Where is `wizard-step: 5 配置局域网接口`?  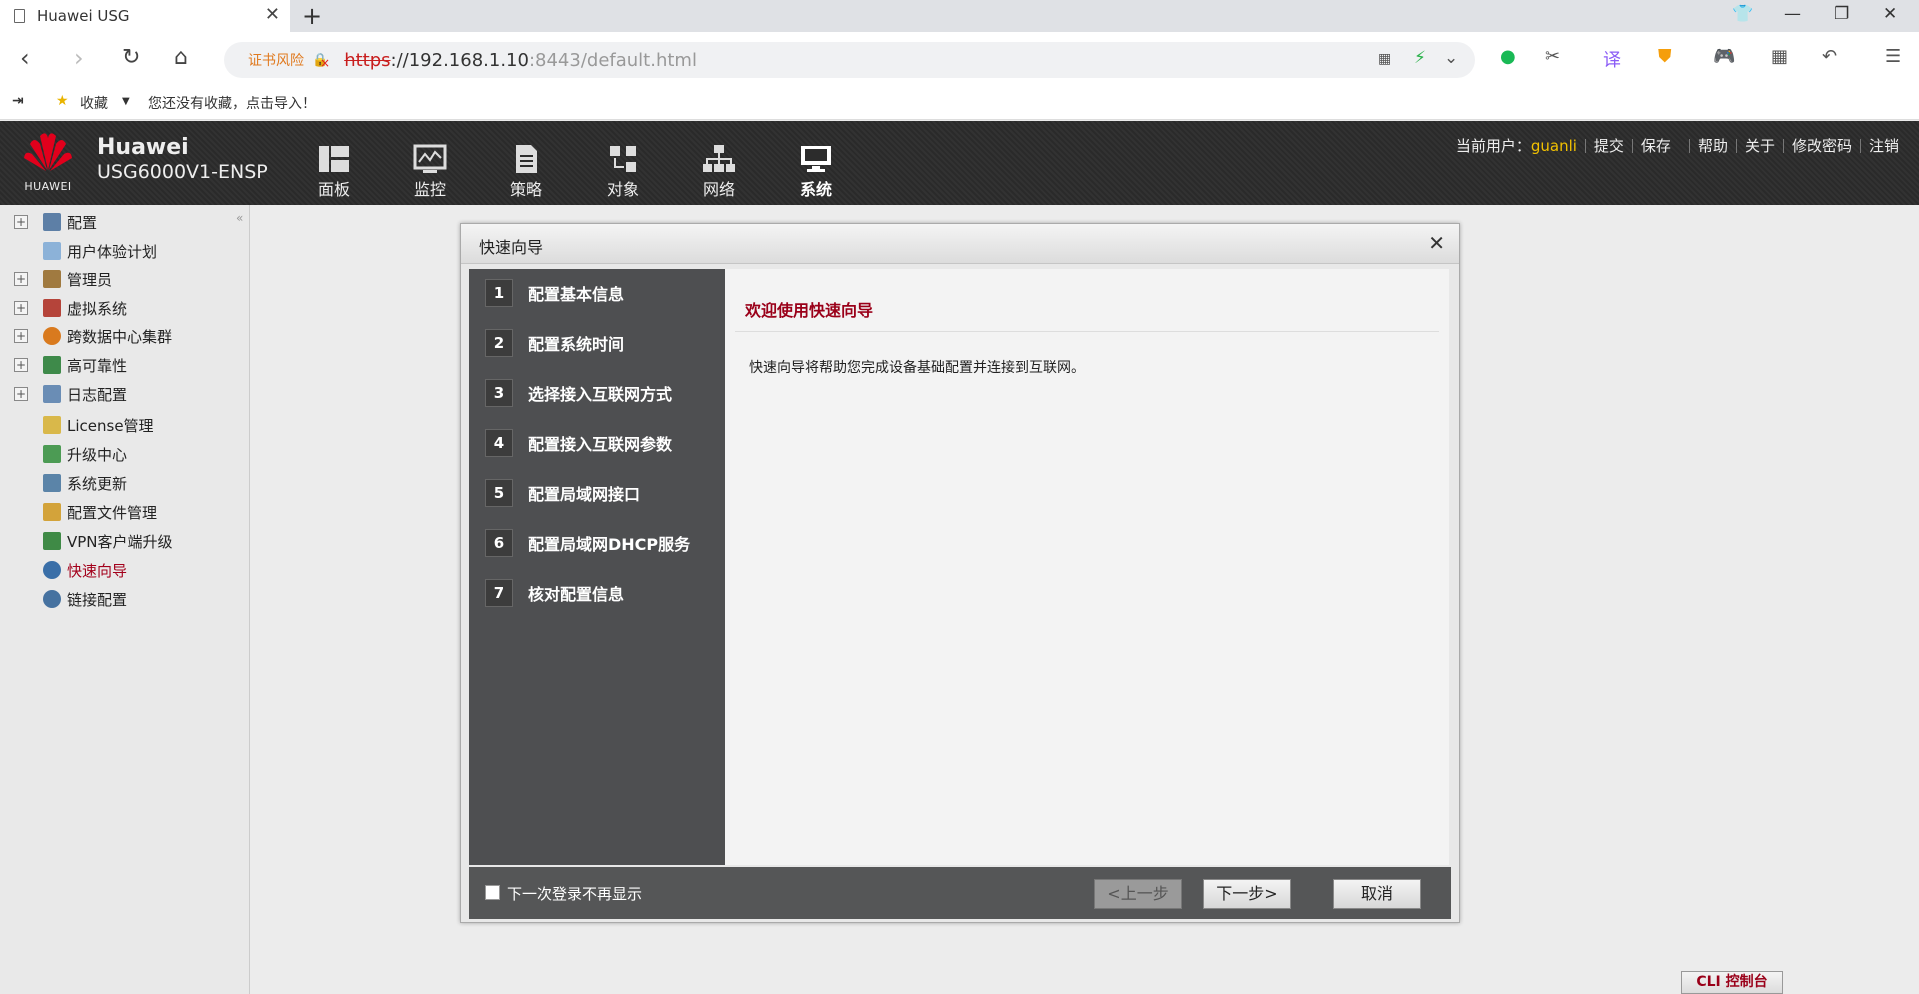
wizard-step: 5 配置局域网接口 is located at coordinates (562, 493).